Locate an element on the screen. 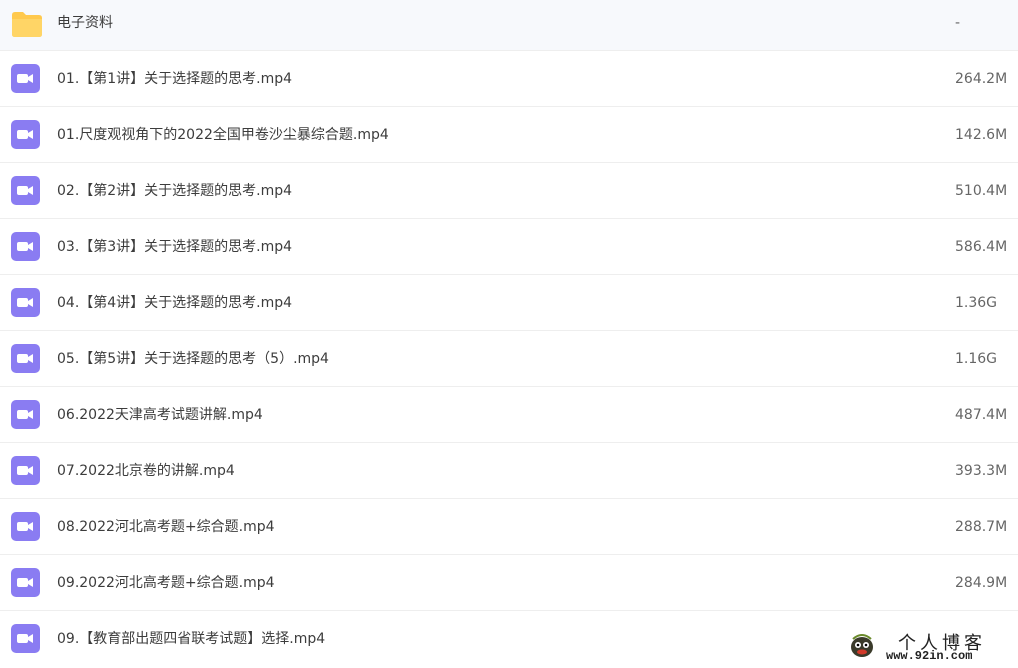  file-name: 09.【教育部出题四省联考试题】选择.mp4 is located at coordinates (191, 639).